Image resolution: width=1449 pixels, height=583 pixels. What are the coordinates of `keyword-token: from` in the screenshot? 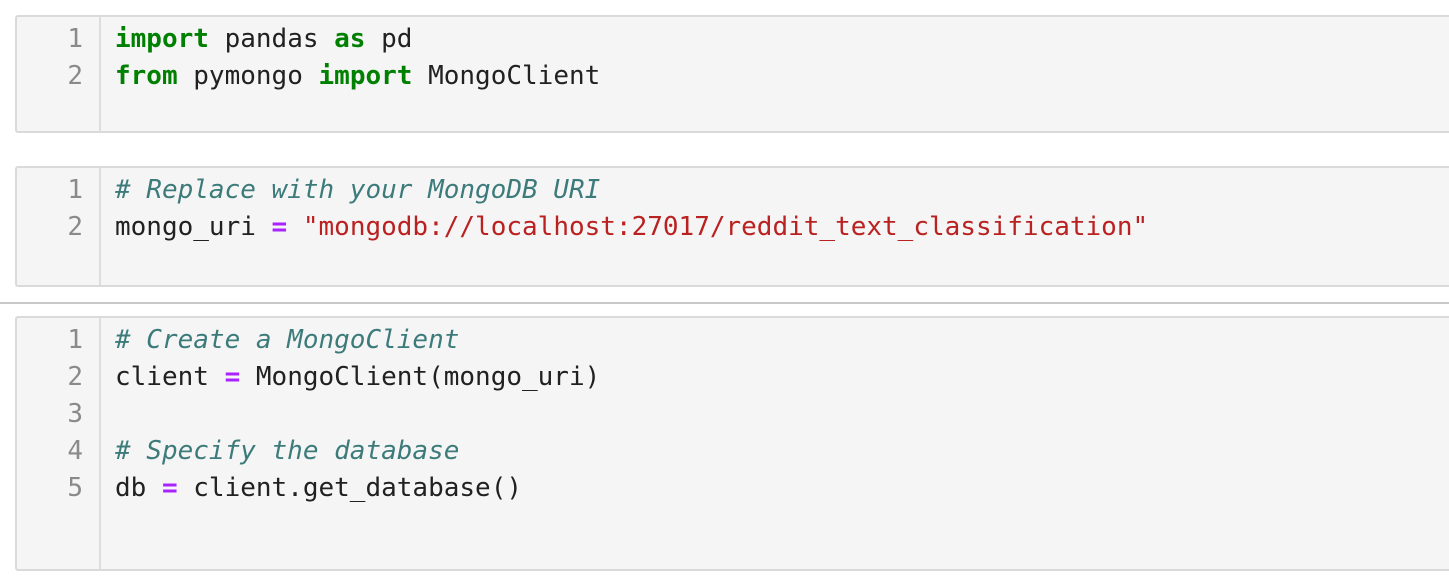 It's located at (146, 76).